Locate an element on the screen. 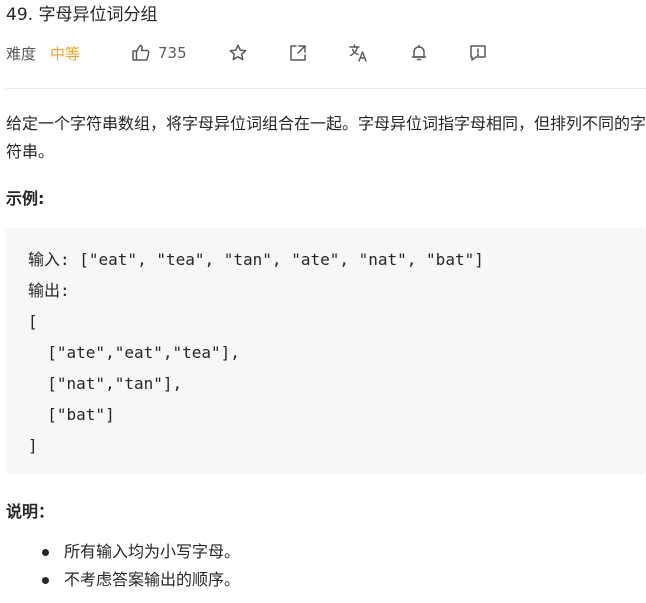 The width and height of the screenshot is (646, 603). code-line: ["ate","eat","tea"], is located at coordinates (134, 352).